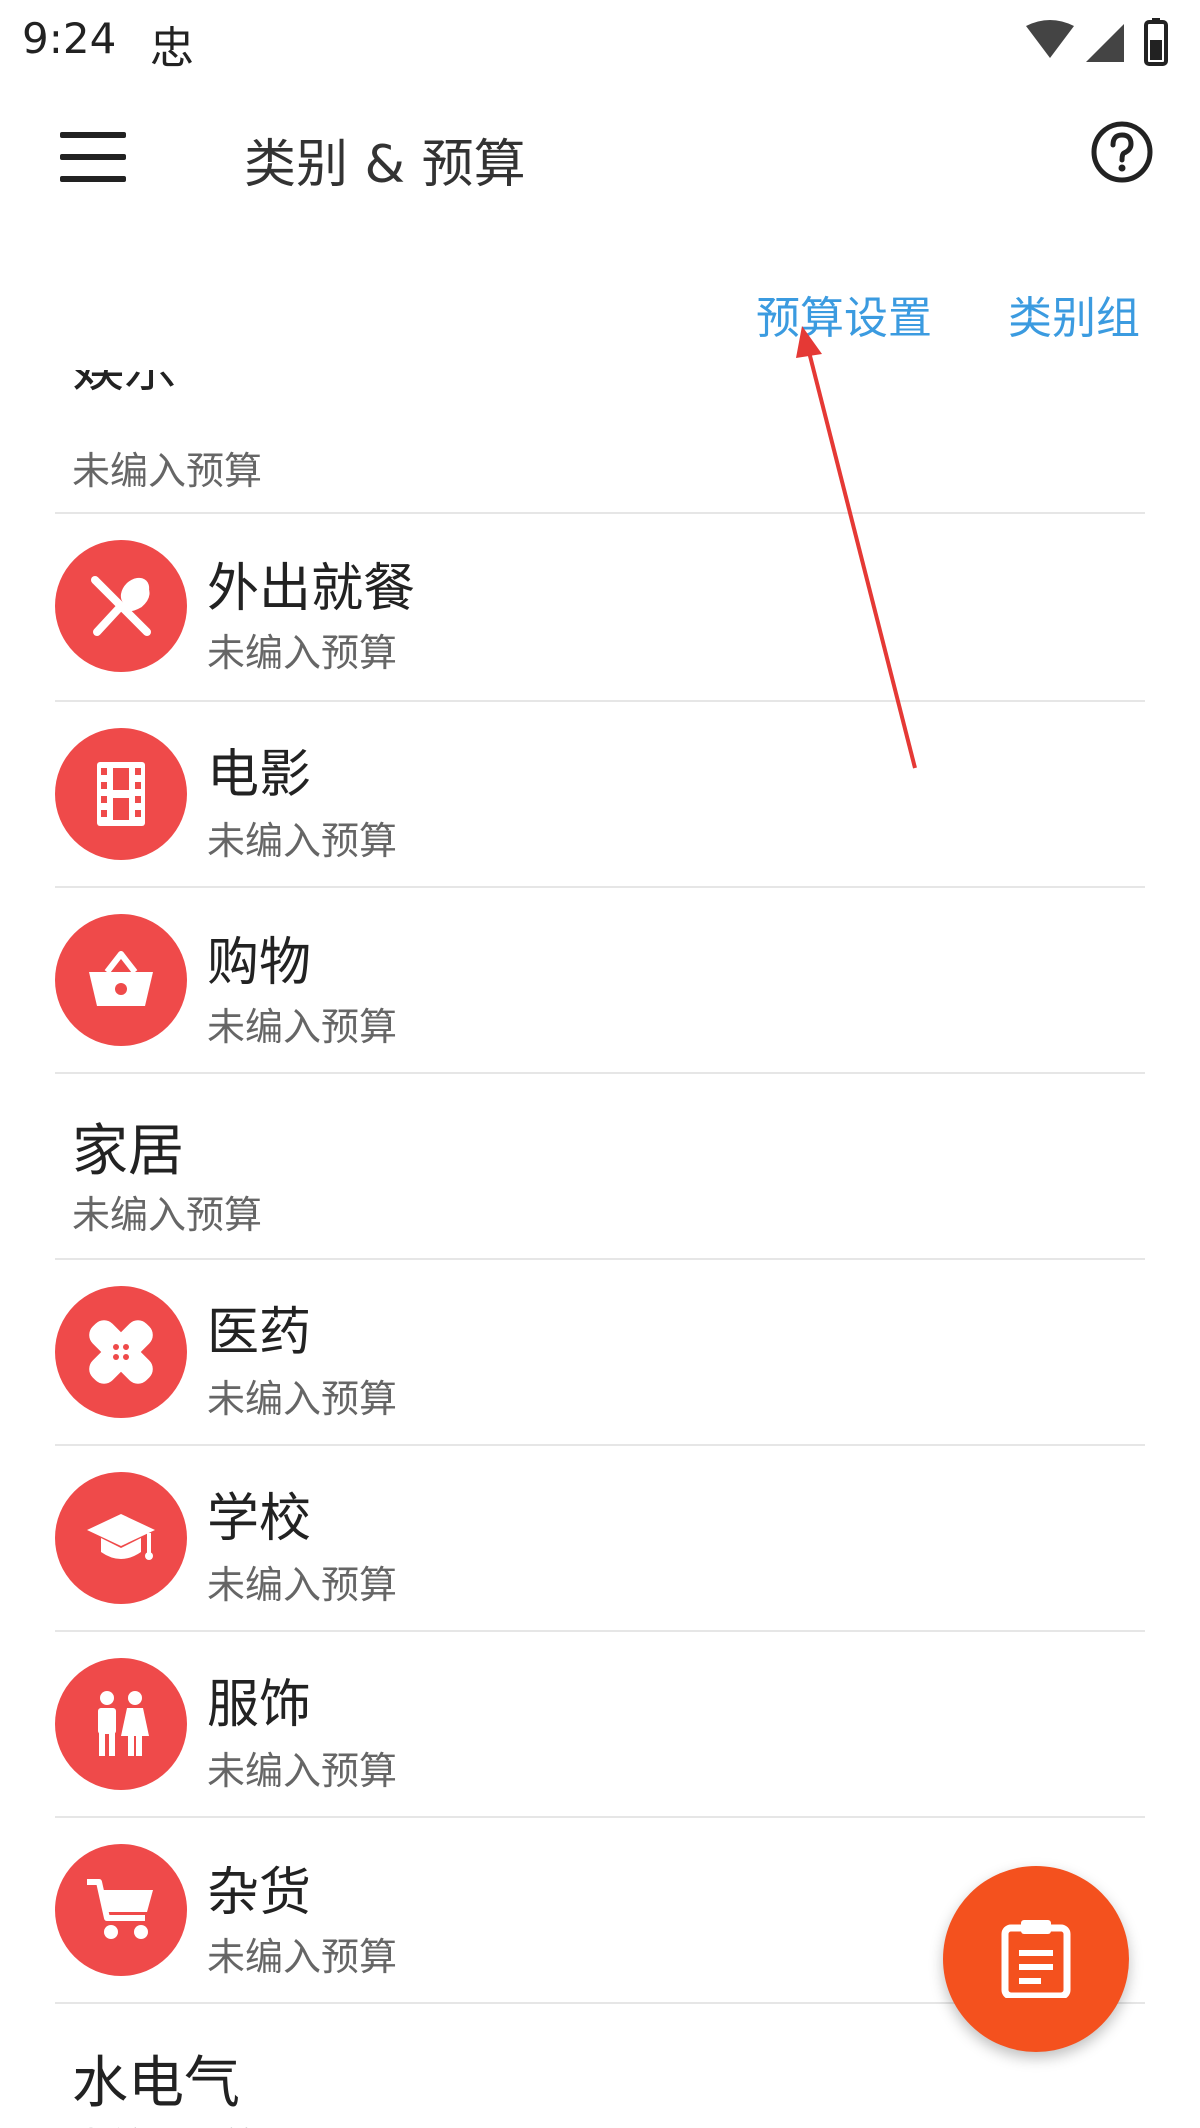  What do you see at coordinates (93, 158) in the screenshot?
I see `menu-icon` at bounding box center [93, 158].